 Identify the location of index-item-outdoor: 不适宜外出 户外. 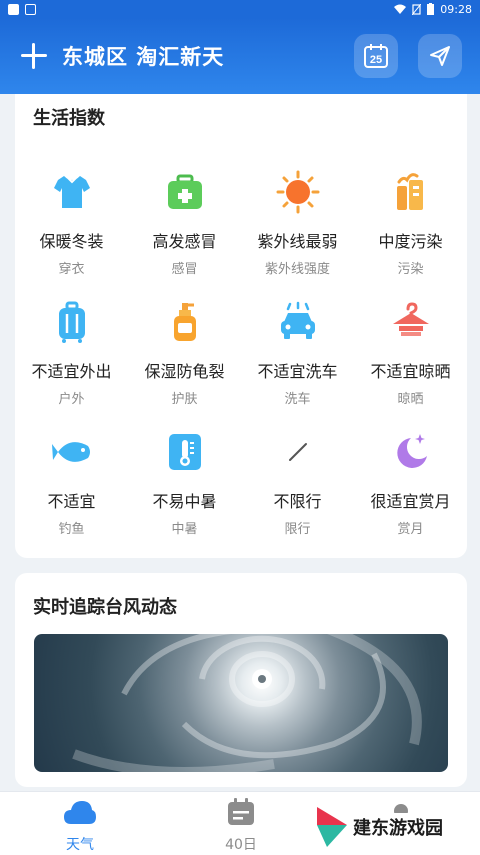
(71, 353).